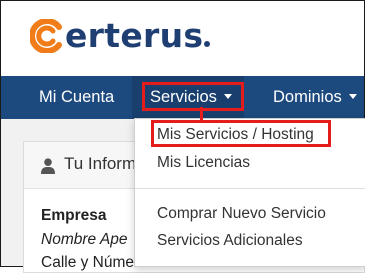  I want to click on nav-item-dominios: Dominios, so click(315, 97).